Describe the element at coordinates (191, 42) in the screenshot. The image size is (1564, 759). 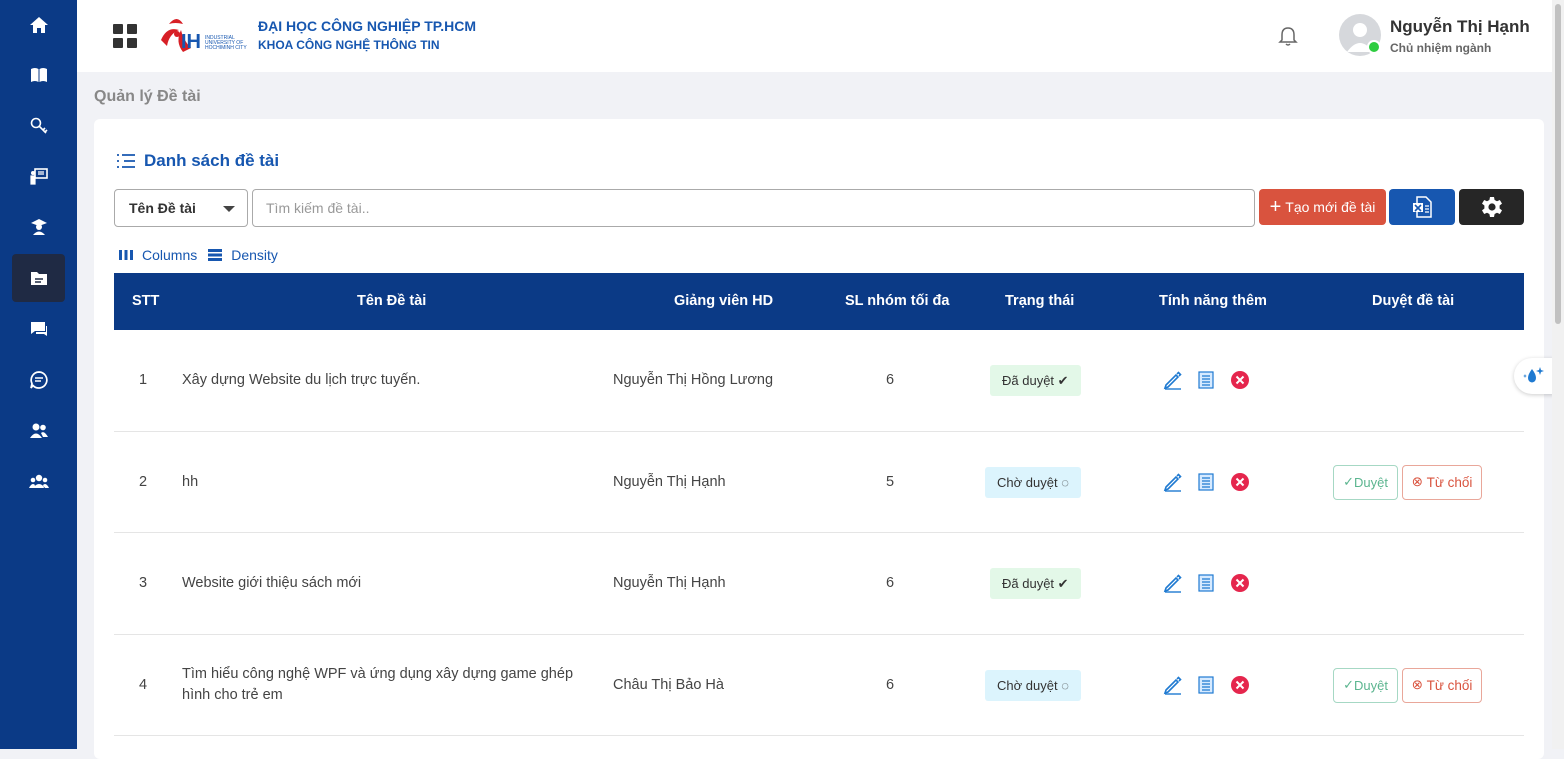
I see `svg-text: IH` at that location.